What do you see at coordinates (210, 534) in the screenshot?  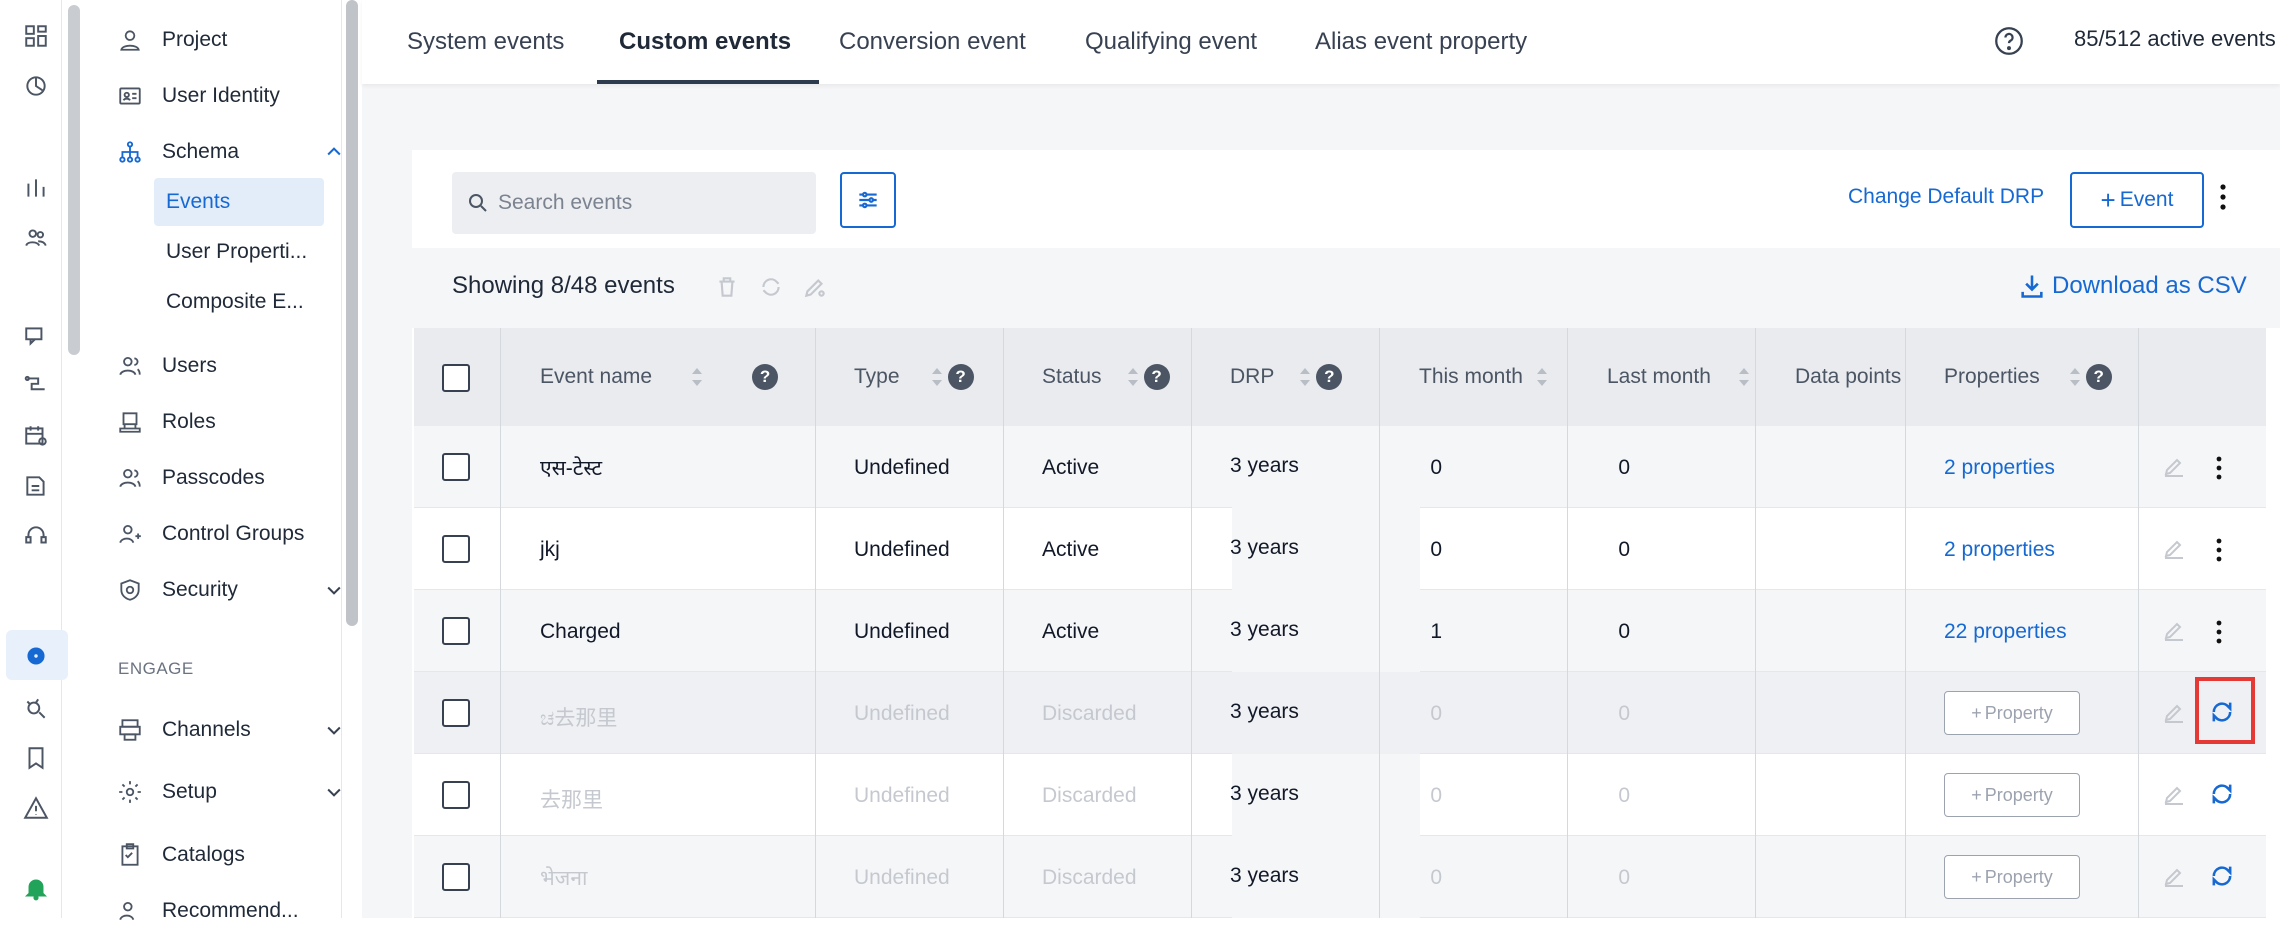 I see `nav-item-control-groups: Control Groups` at bounding box center [210, 534].